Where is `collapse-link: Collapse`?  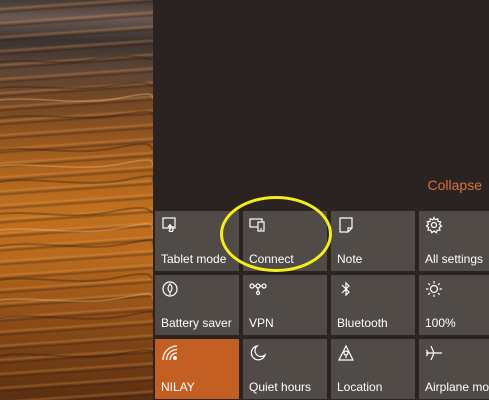 collapse-link: Collapse is located at coordinates (455, 185).